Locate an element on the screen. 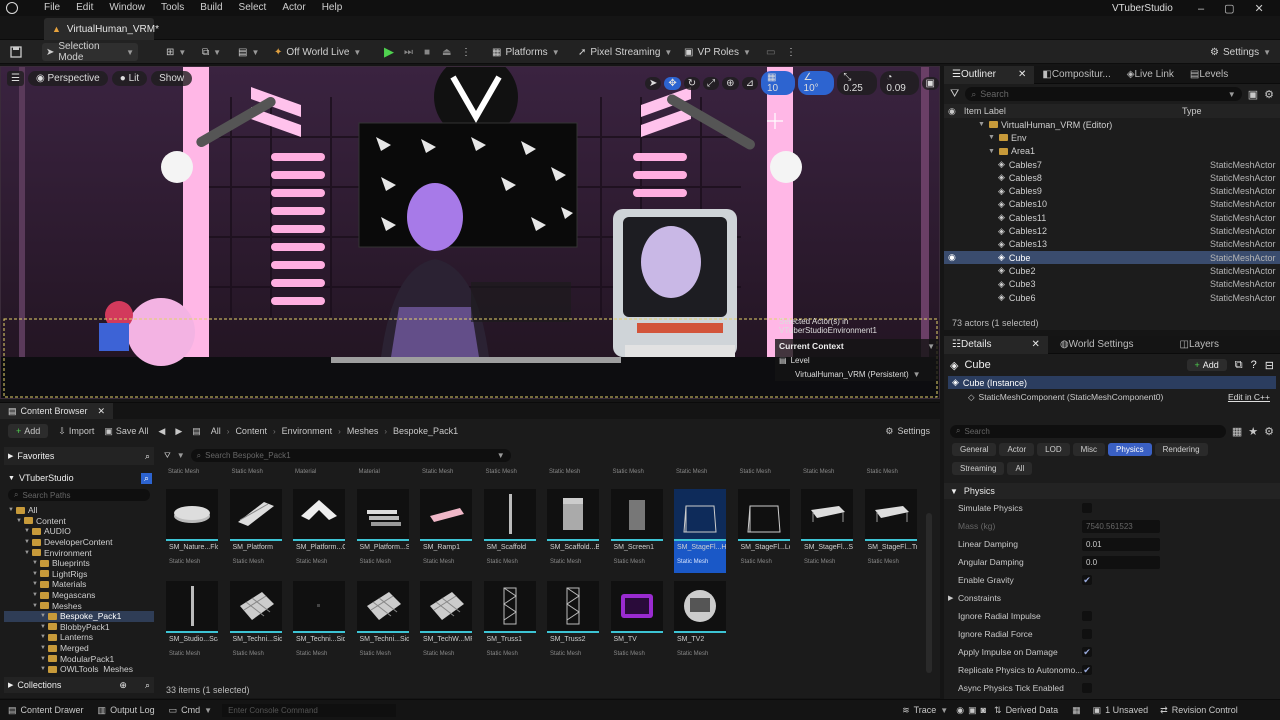 The width and height of the screenshot is (1280, 720). world-dropdown: ✦ Off World Live ▼ is located at coordinates (317, 52).